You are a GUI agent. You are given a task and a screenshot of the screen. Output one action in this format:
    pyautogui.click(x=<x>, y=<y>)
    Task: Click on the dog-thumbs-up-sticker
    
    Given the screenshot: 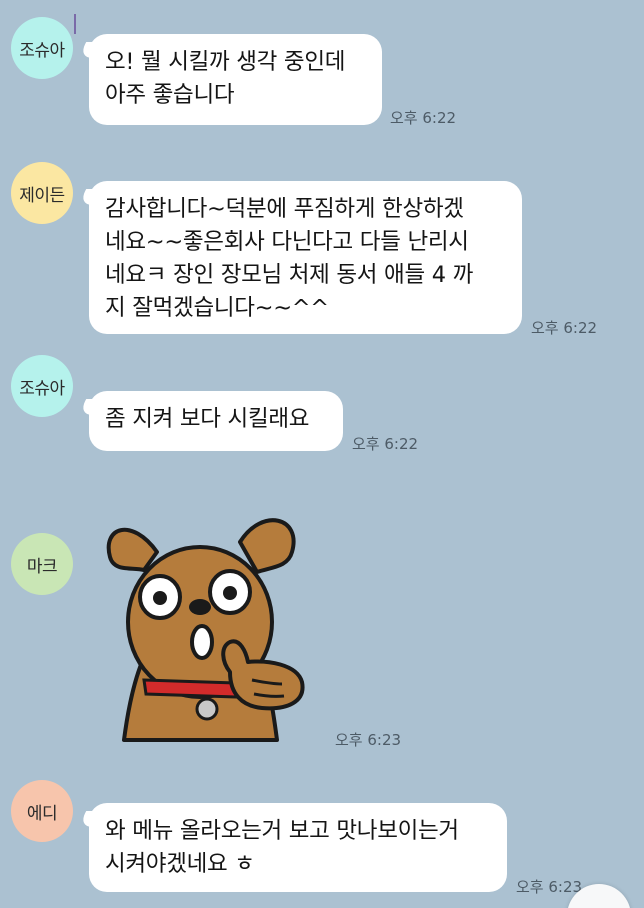 What is the action you would take?
    pyautogui.click(x=209, y=629)
    